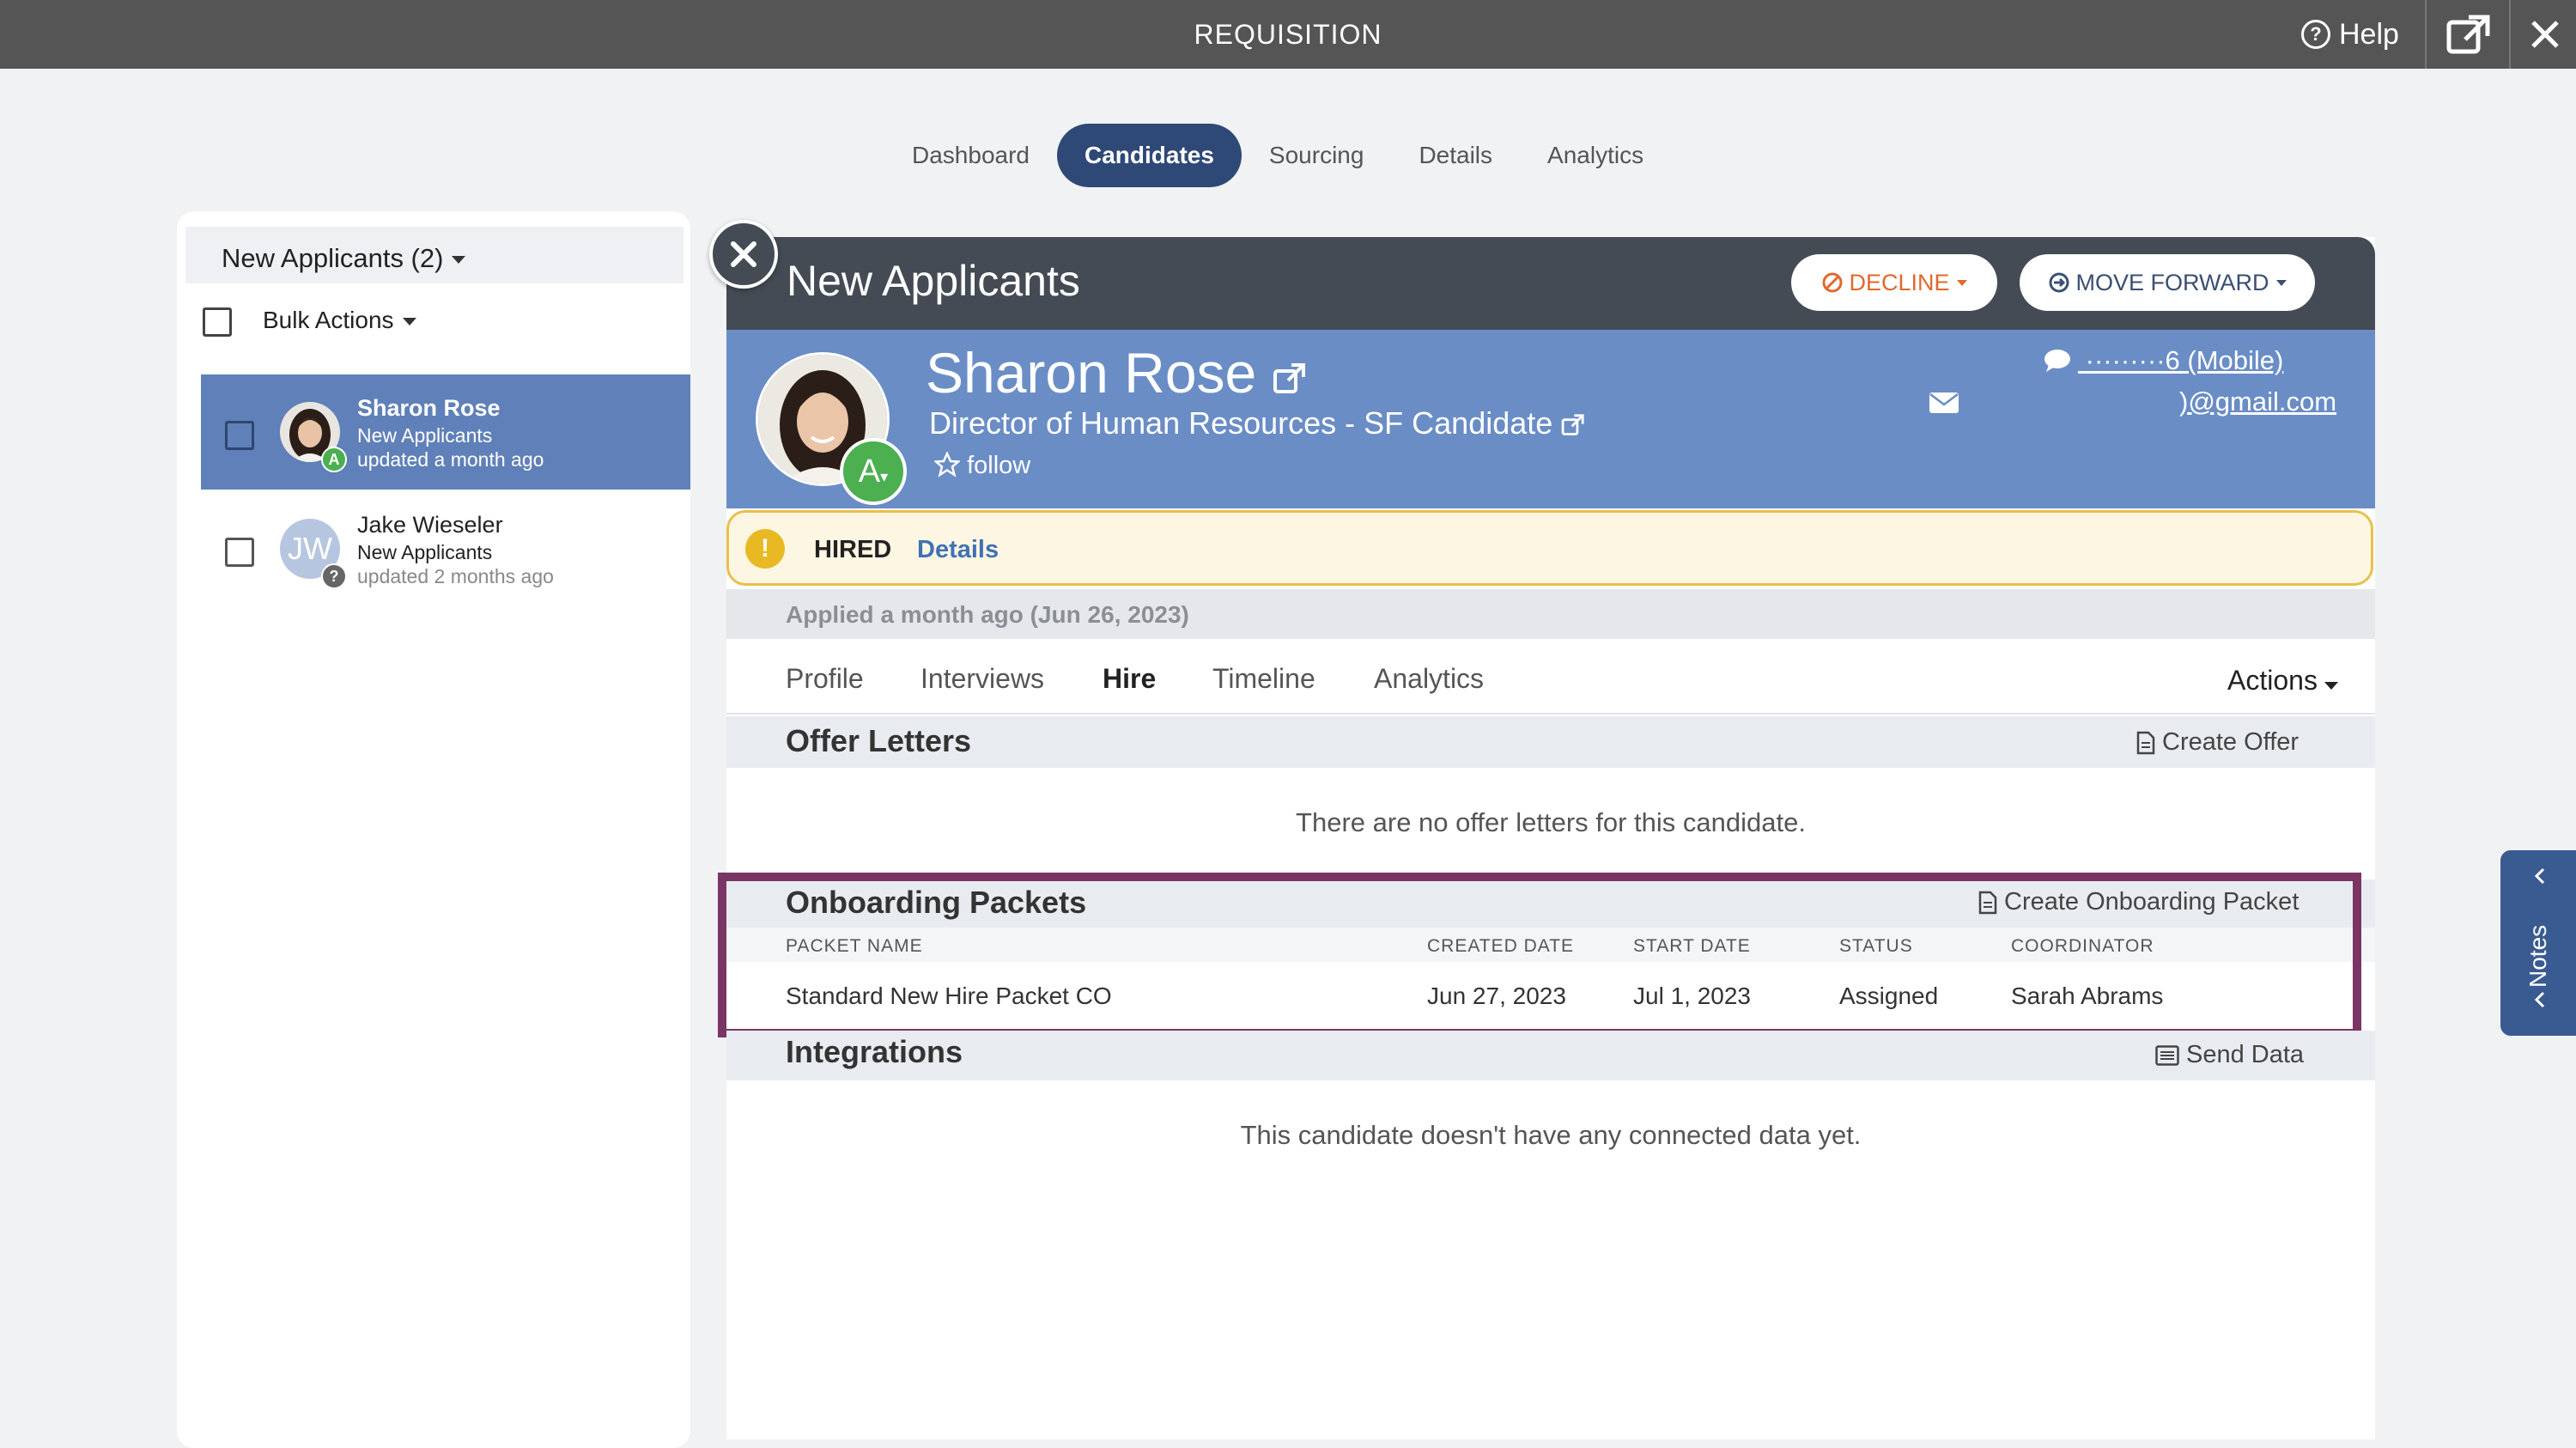 This screenshot has height=1448, width=2576. Describe the element at coordinates (1595, 155) in the screenshot. I see `tab-analytics: Analytics` at that location.